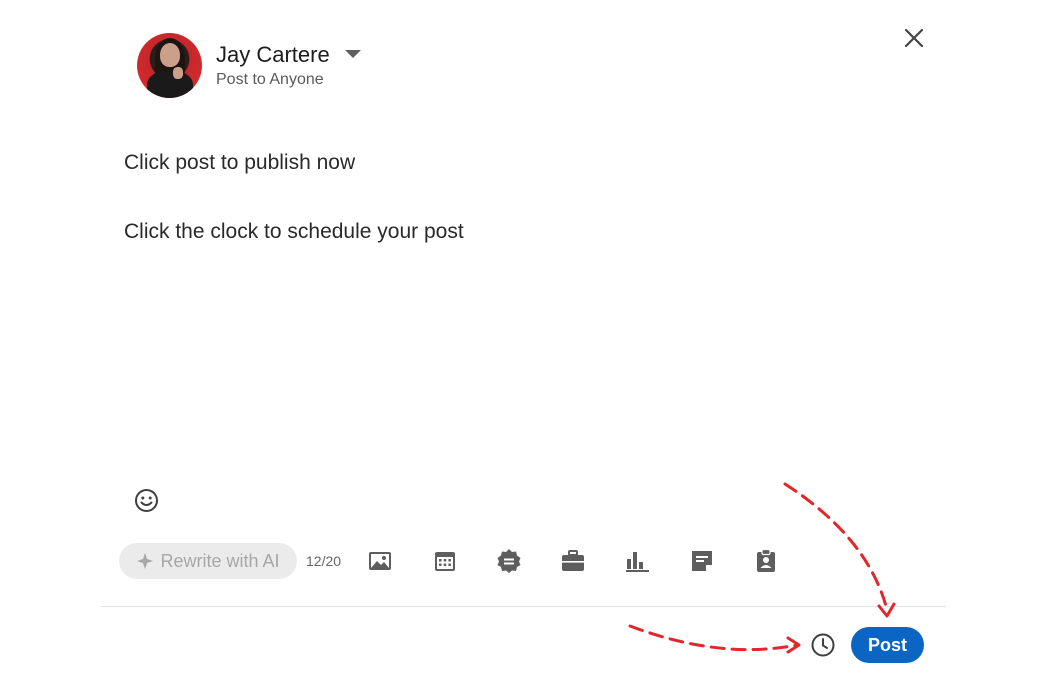 The width and height of the screenshot is (1049, 682). Describe the element at coordinates (835, 545) in the screenshot. I see `arrow-to-post-button` at that location.